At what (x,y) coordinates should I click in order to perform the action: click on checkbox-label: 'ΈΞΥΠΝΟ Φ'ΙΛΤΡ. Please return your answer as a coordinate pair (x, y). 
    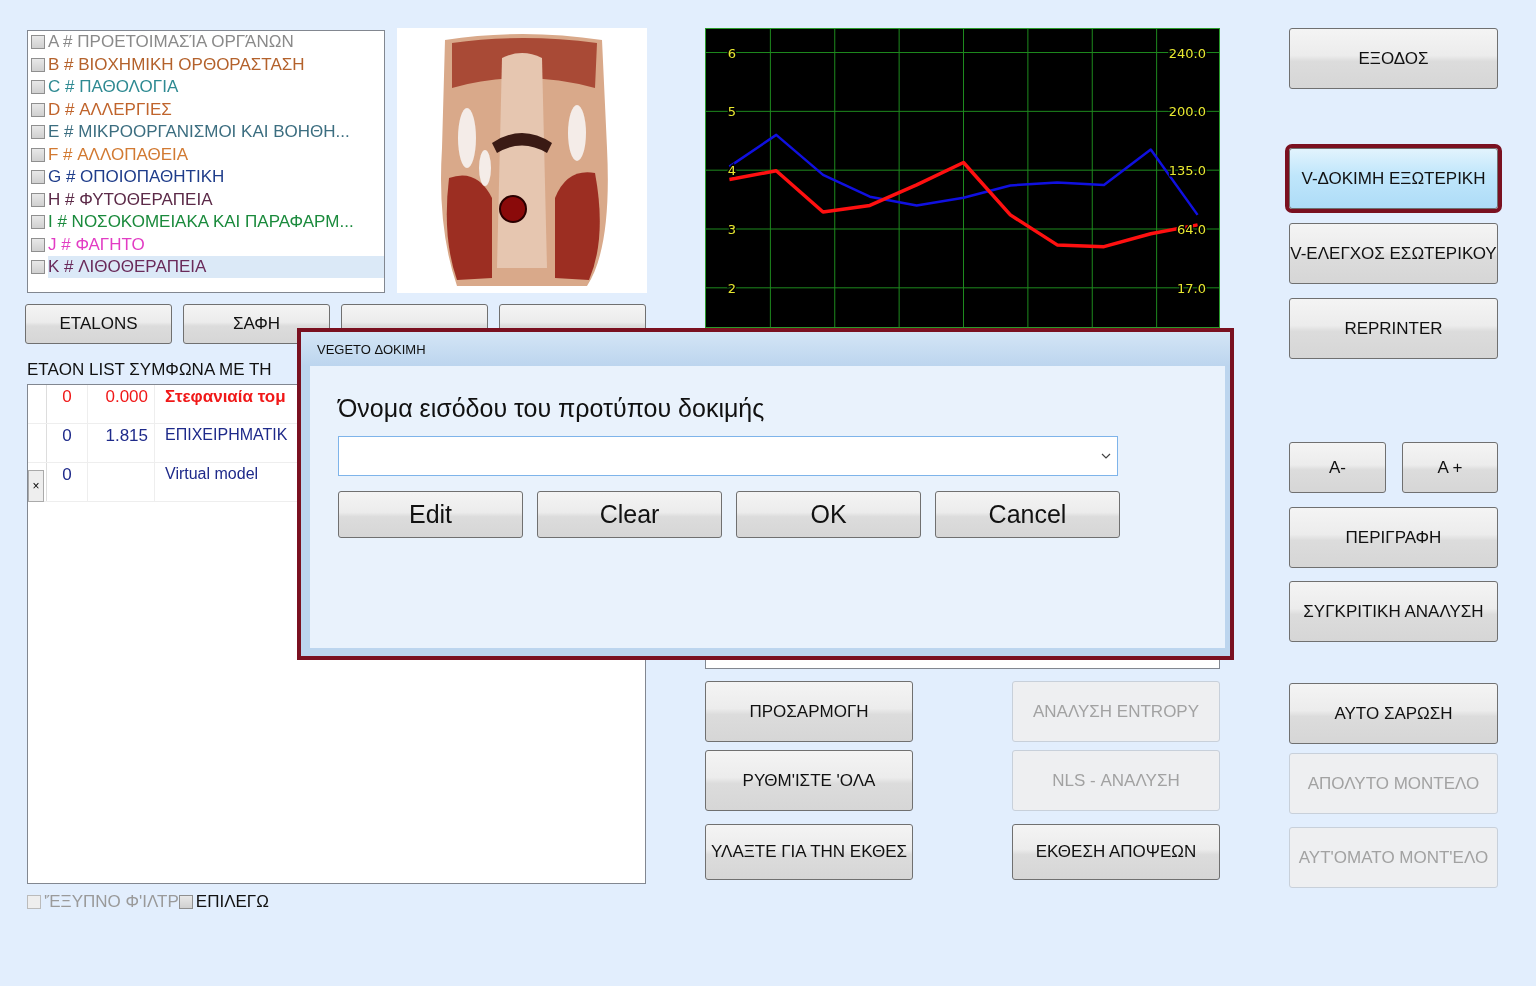
    Looking at the image, I should click on (111, 902).